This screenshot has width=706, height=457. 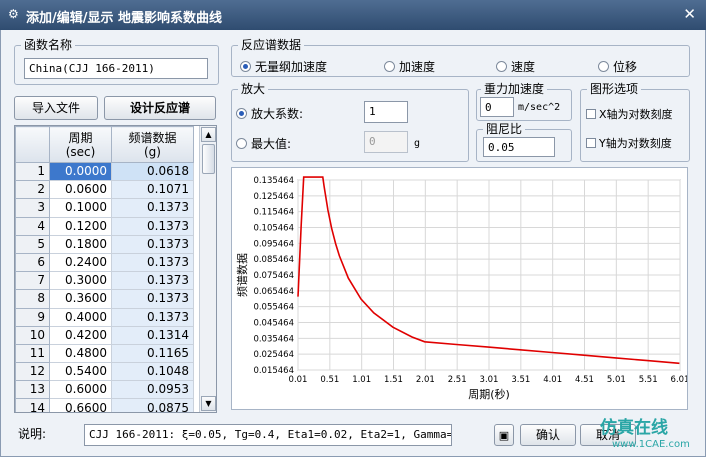 What do you see at coordinates (80, 390) in the screenshot?
I see `period-cell: 0.6000` at bounding box center [80, 390].